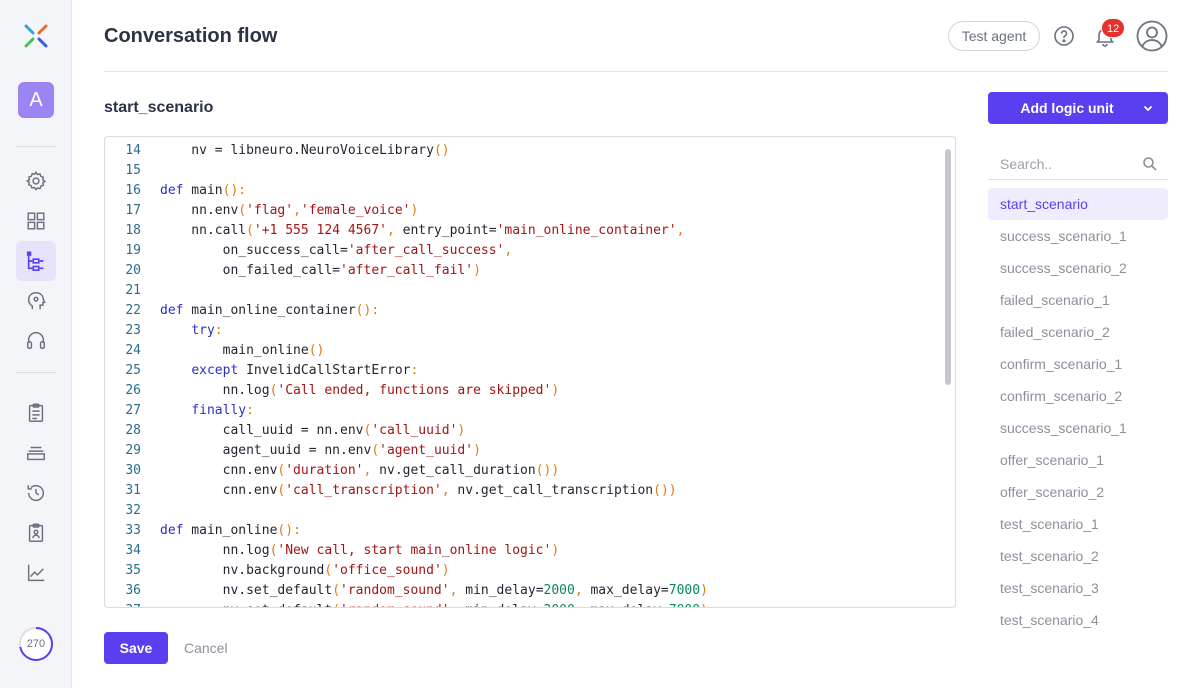 The width and height of the screenshot is (1200, 688). Describe the element at coordinates (295, 571) in the screenshot. I see `code-text: nv.background('office_sound')` at that location.